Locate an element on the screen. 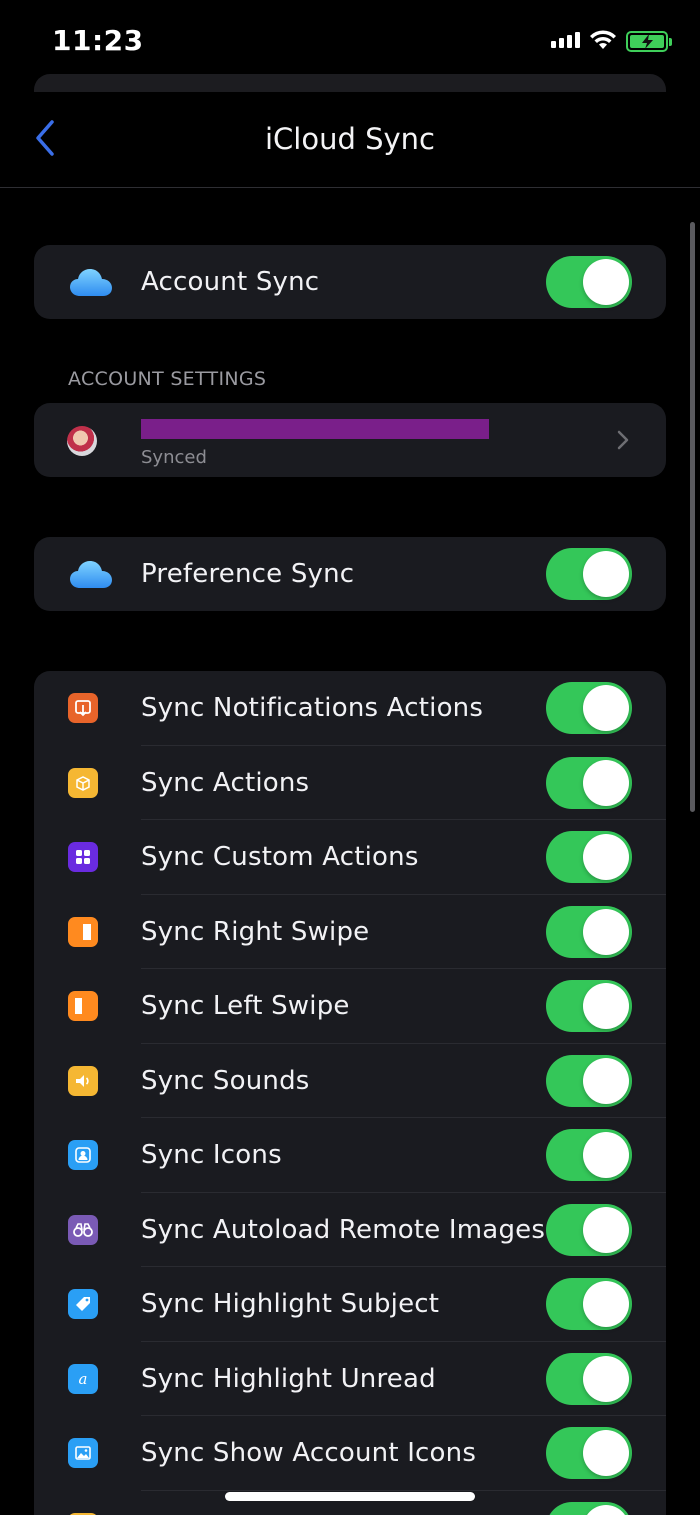 The width and height of the screenshot is (700, 1515). grid-icon is located at coordinates (83, 857).